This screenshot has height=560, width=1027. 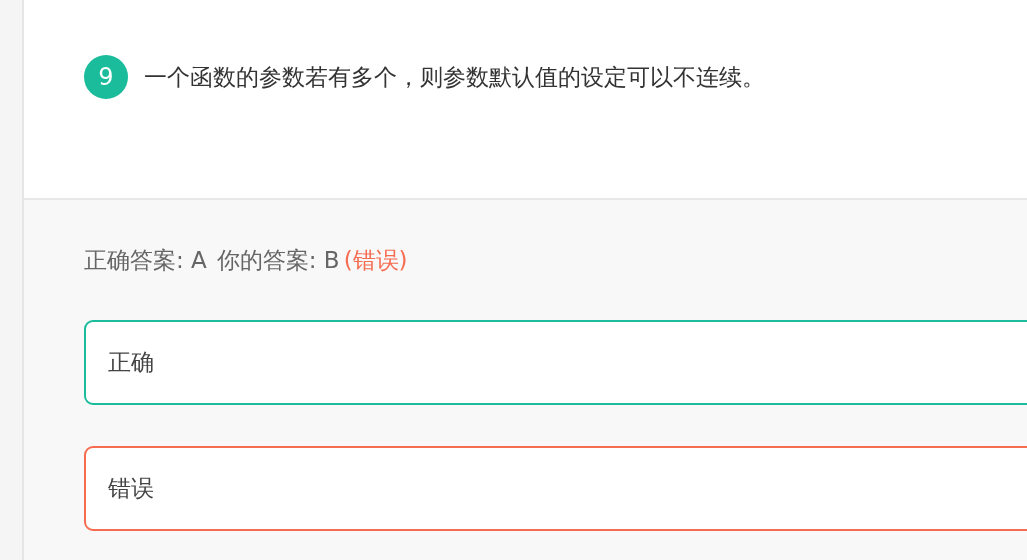 I want to click on answer-option: 错误, so click(x=555, y=488).